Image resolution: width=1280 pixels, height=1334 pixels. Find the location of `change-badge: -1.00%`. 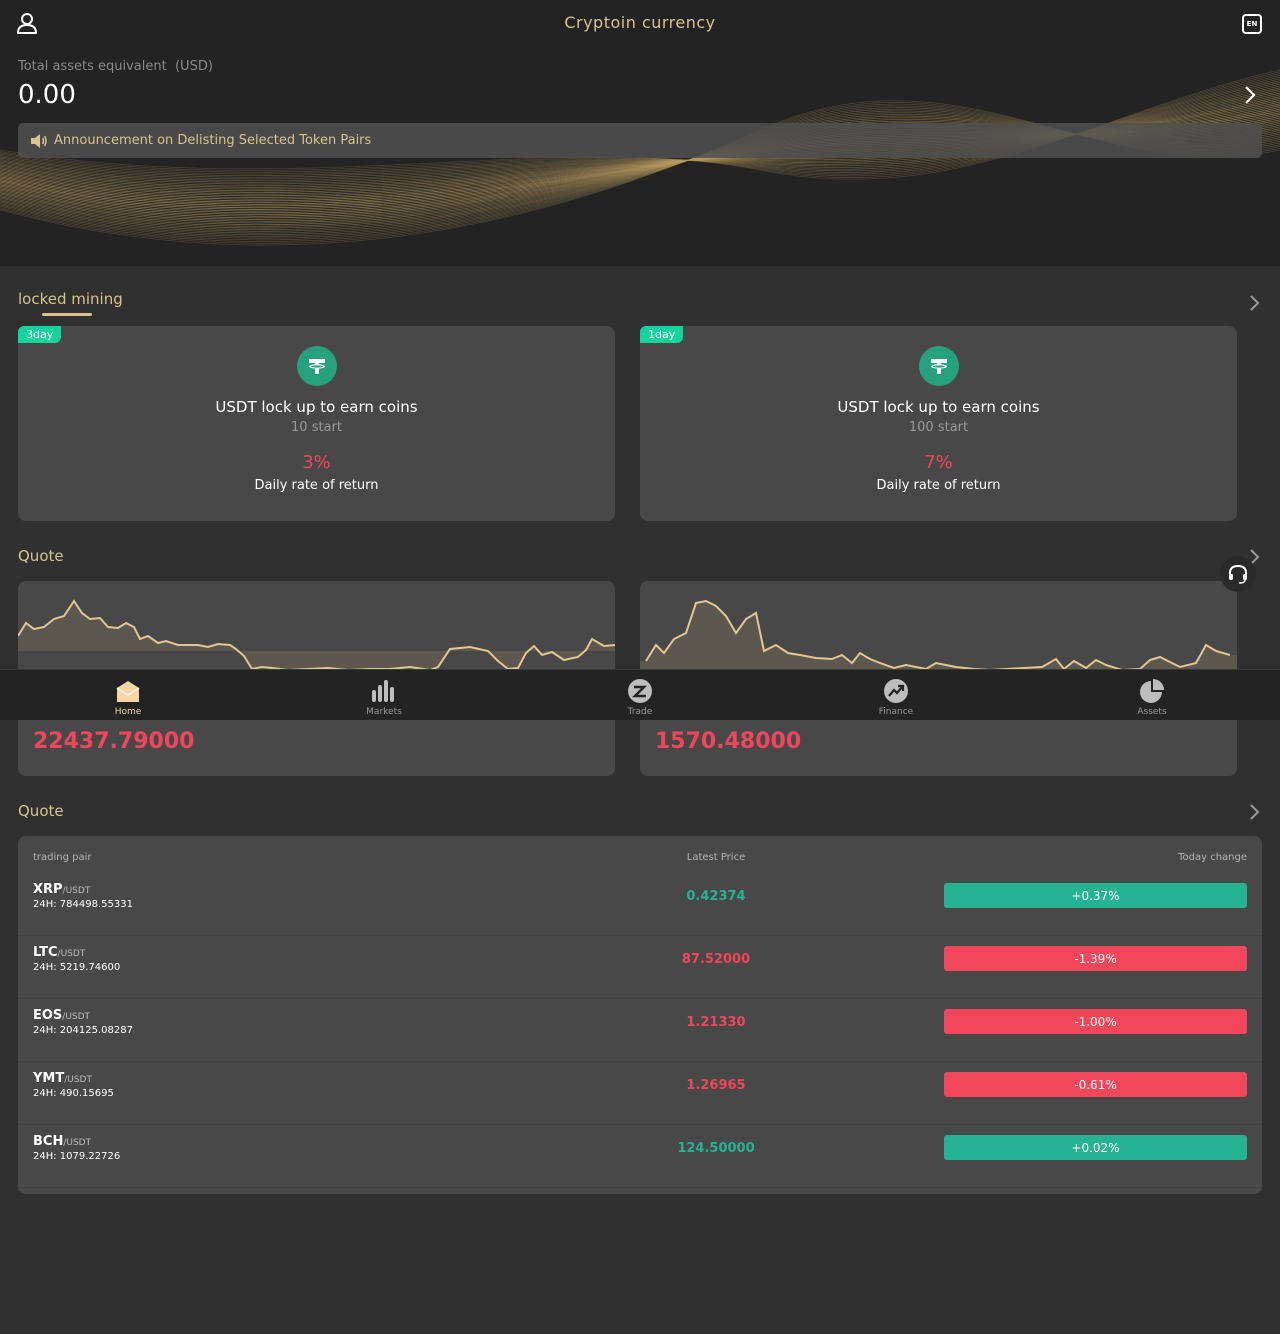

change-badge: -1.00% is located at coordinates (1095, 1021).